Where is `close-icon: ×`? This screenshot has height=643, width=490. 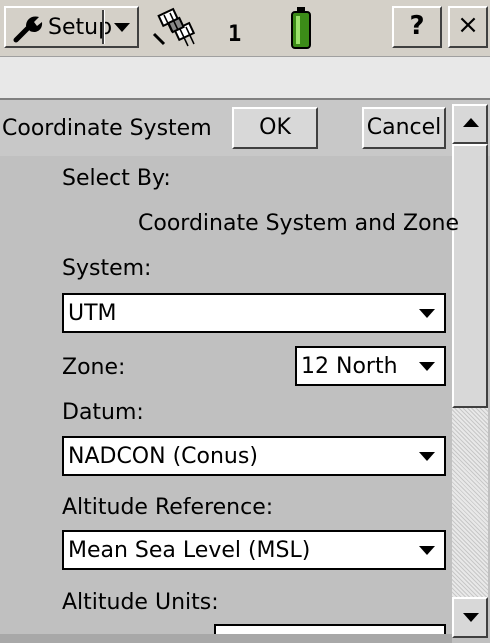 close-icon: × is located at coordinates (468, 25).